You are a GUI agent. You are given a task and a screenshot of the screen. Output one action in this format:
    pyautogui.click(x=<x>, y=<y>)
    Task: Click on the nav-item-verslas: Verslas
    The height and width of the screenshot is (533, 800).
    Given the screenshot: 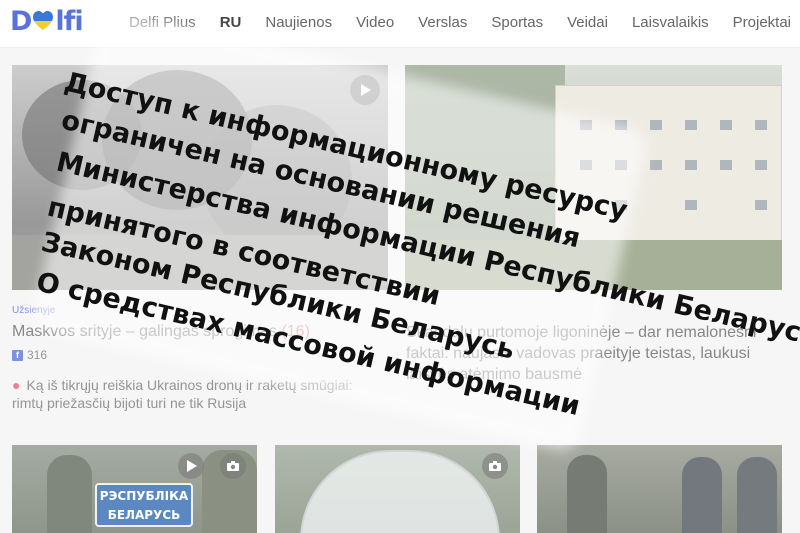 What is the action you would take?
    pyautogui.click(x=442, y=24)
    